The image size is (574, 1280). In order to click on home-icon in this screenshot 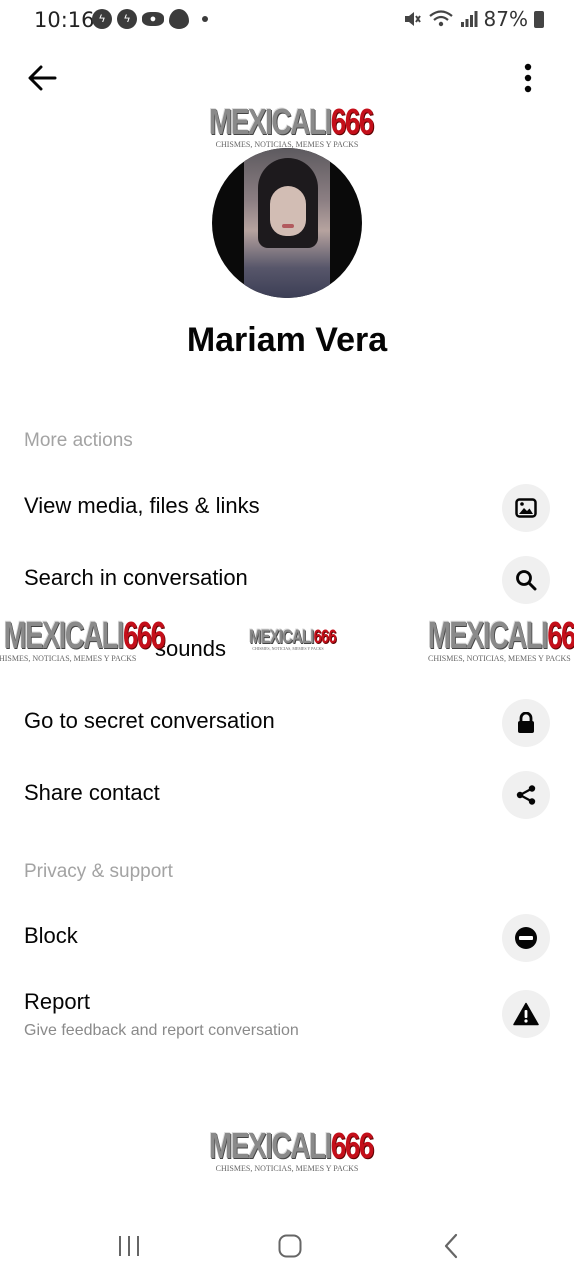, I will do `click(290, 1246)`.